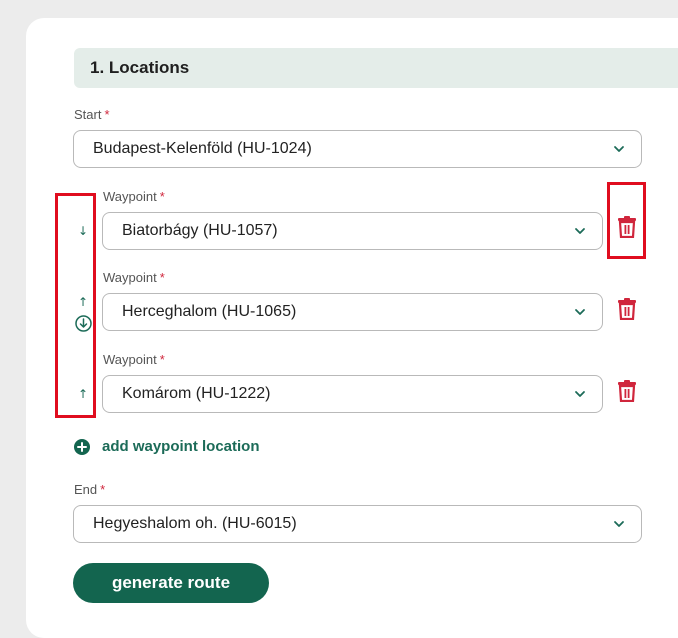  I want to click on waypoint-3-label: Waypoint *, so click(134, 359).